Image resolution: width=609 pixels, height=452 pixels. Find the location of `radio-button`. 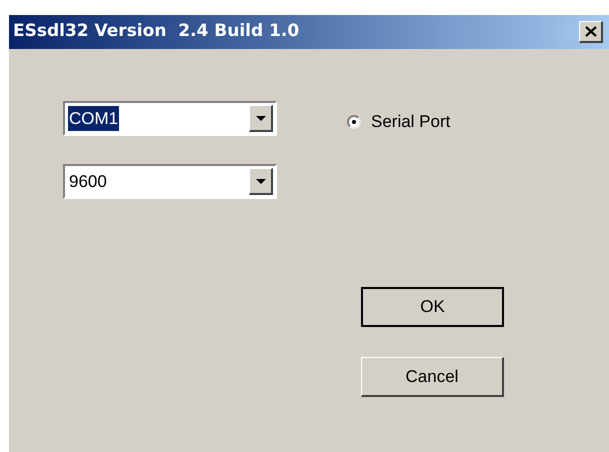

radio-button is located at coordinates (354, 121).